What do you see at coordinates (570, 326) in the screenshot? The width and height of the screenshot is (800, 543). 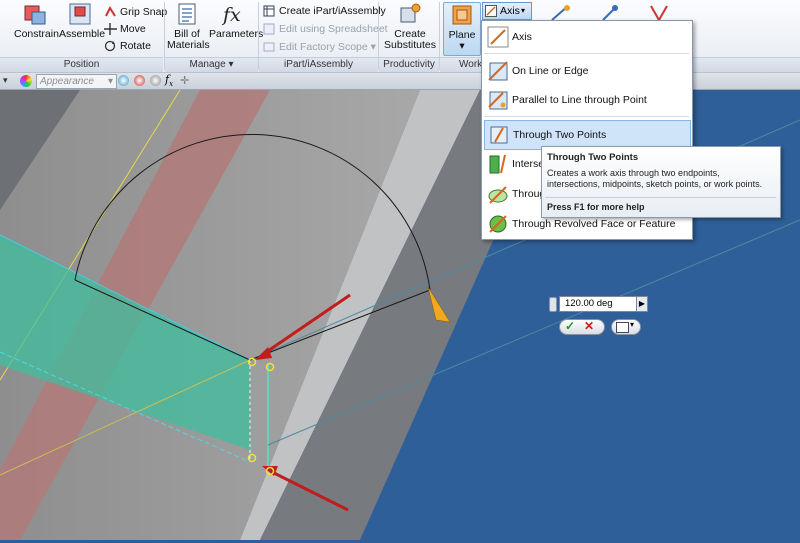 I see `checkmark-icon: ✓` at bounding box center [570, 326].